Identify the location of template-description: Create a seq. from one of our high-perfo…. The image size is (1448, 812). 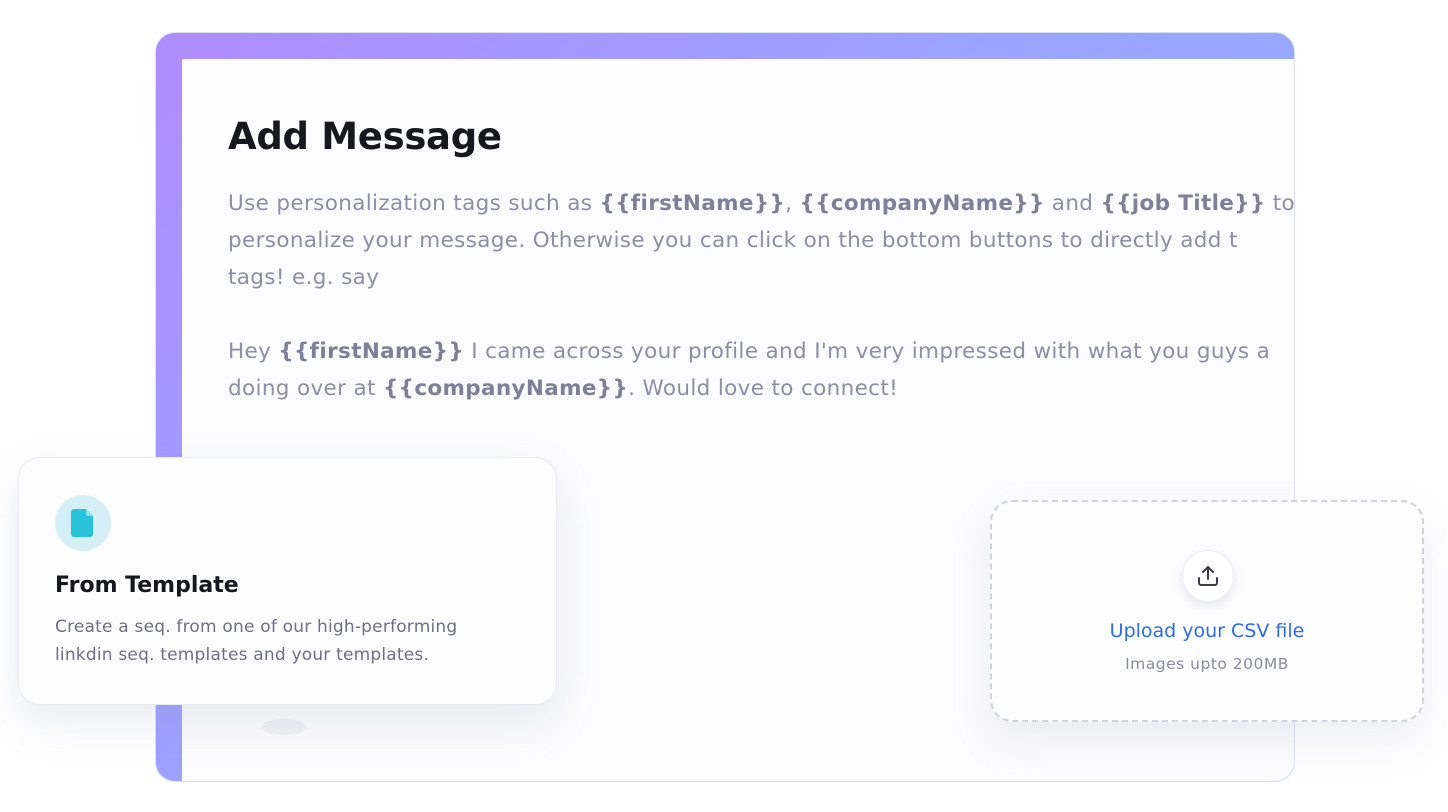
(295, 641).